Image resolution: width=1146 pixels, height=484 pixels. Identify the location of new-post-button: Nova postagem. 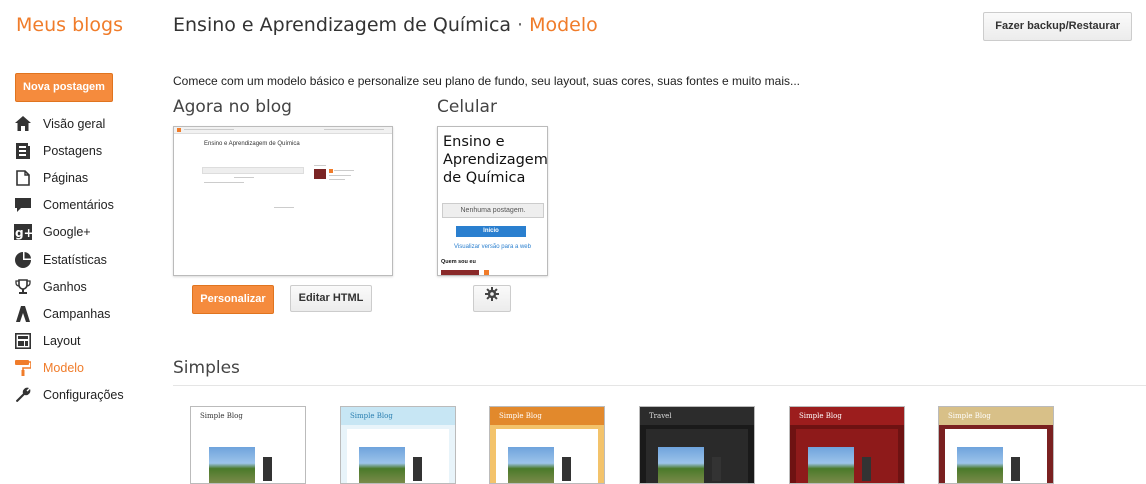
(64, 87).